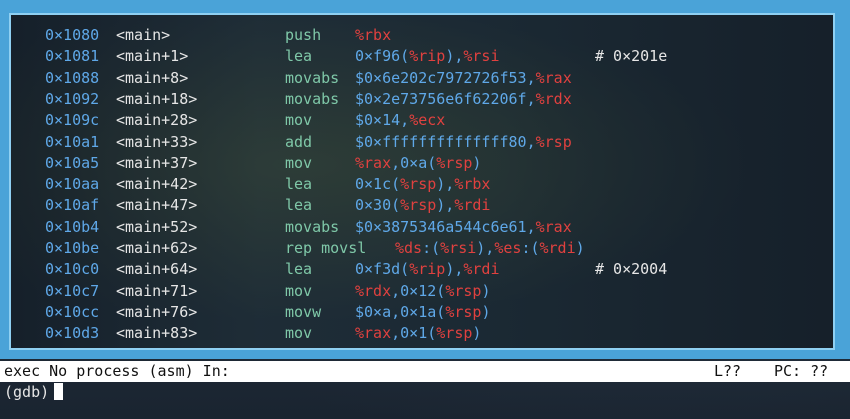  I want to click on asm-symbol: <main+71>, so click(157, 290).